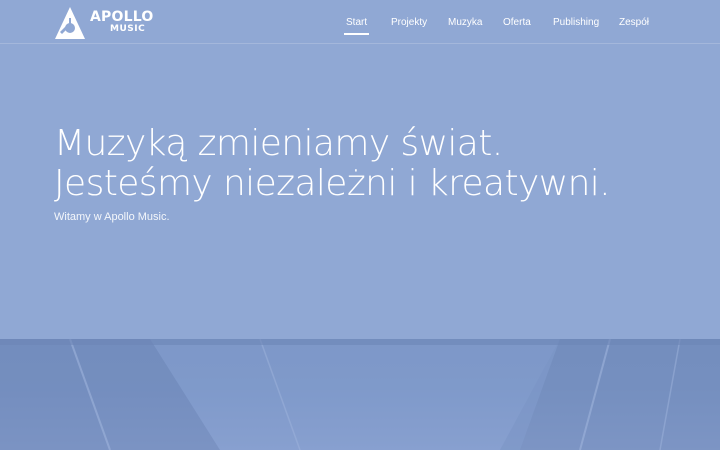 The width and height of the screenshot is (720, 450). What do you see at coordinates (112, 217) in the screenshot?
I see `hero-subtitle: Witamy w Apollo Music.` at bounding box center [112, 217].